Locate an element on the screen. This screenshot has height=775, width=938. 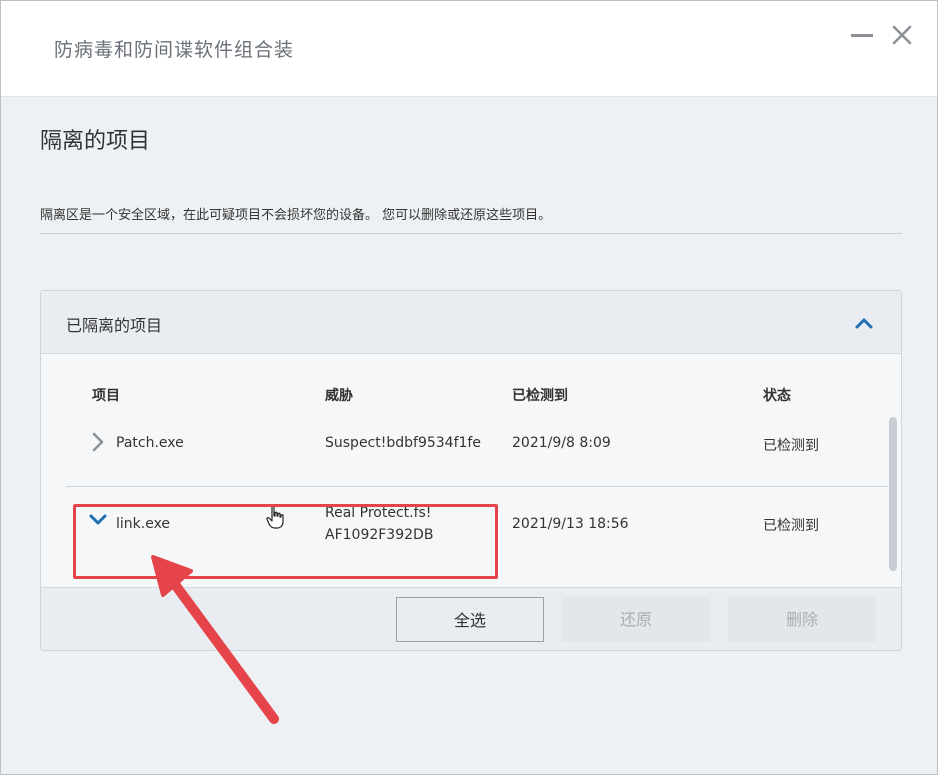
panel-title: 已隔离的项目 is located at coordinates (114, 325).